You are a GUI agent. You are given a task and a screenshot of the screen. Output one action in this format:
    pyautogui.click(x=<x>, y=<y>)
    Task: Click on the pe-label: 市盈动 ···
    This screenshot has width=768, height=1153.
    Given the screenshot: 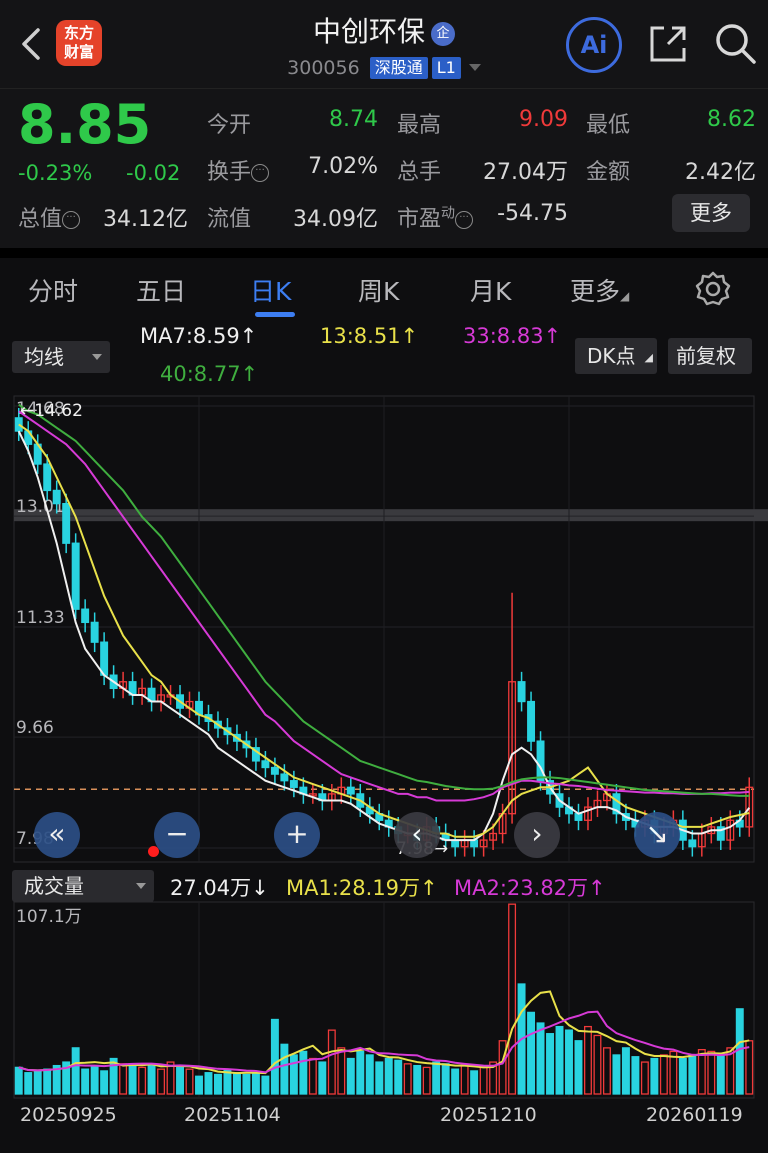 What is the action you would take?
    pyautogui.click(x=435, y=217)
    